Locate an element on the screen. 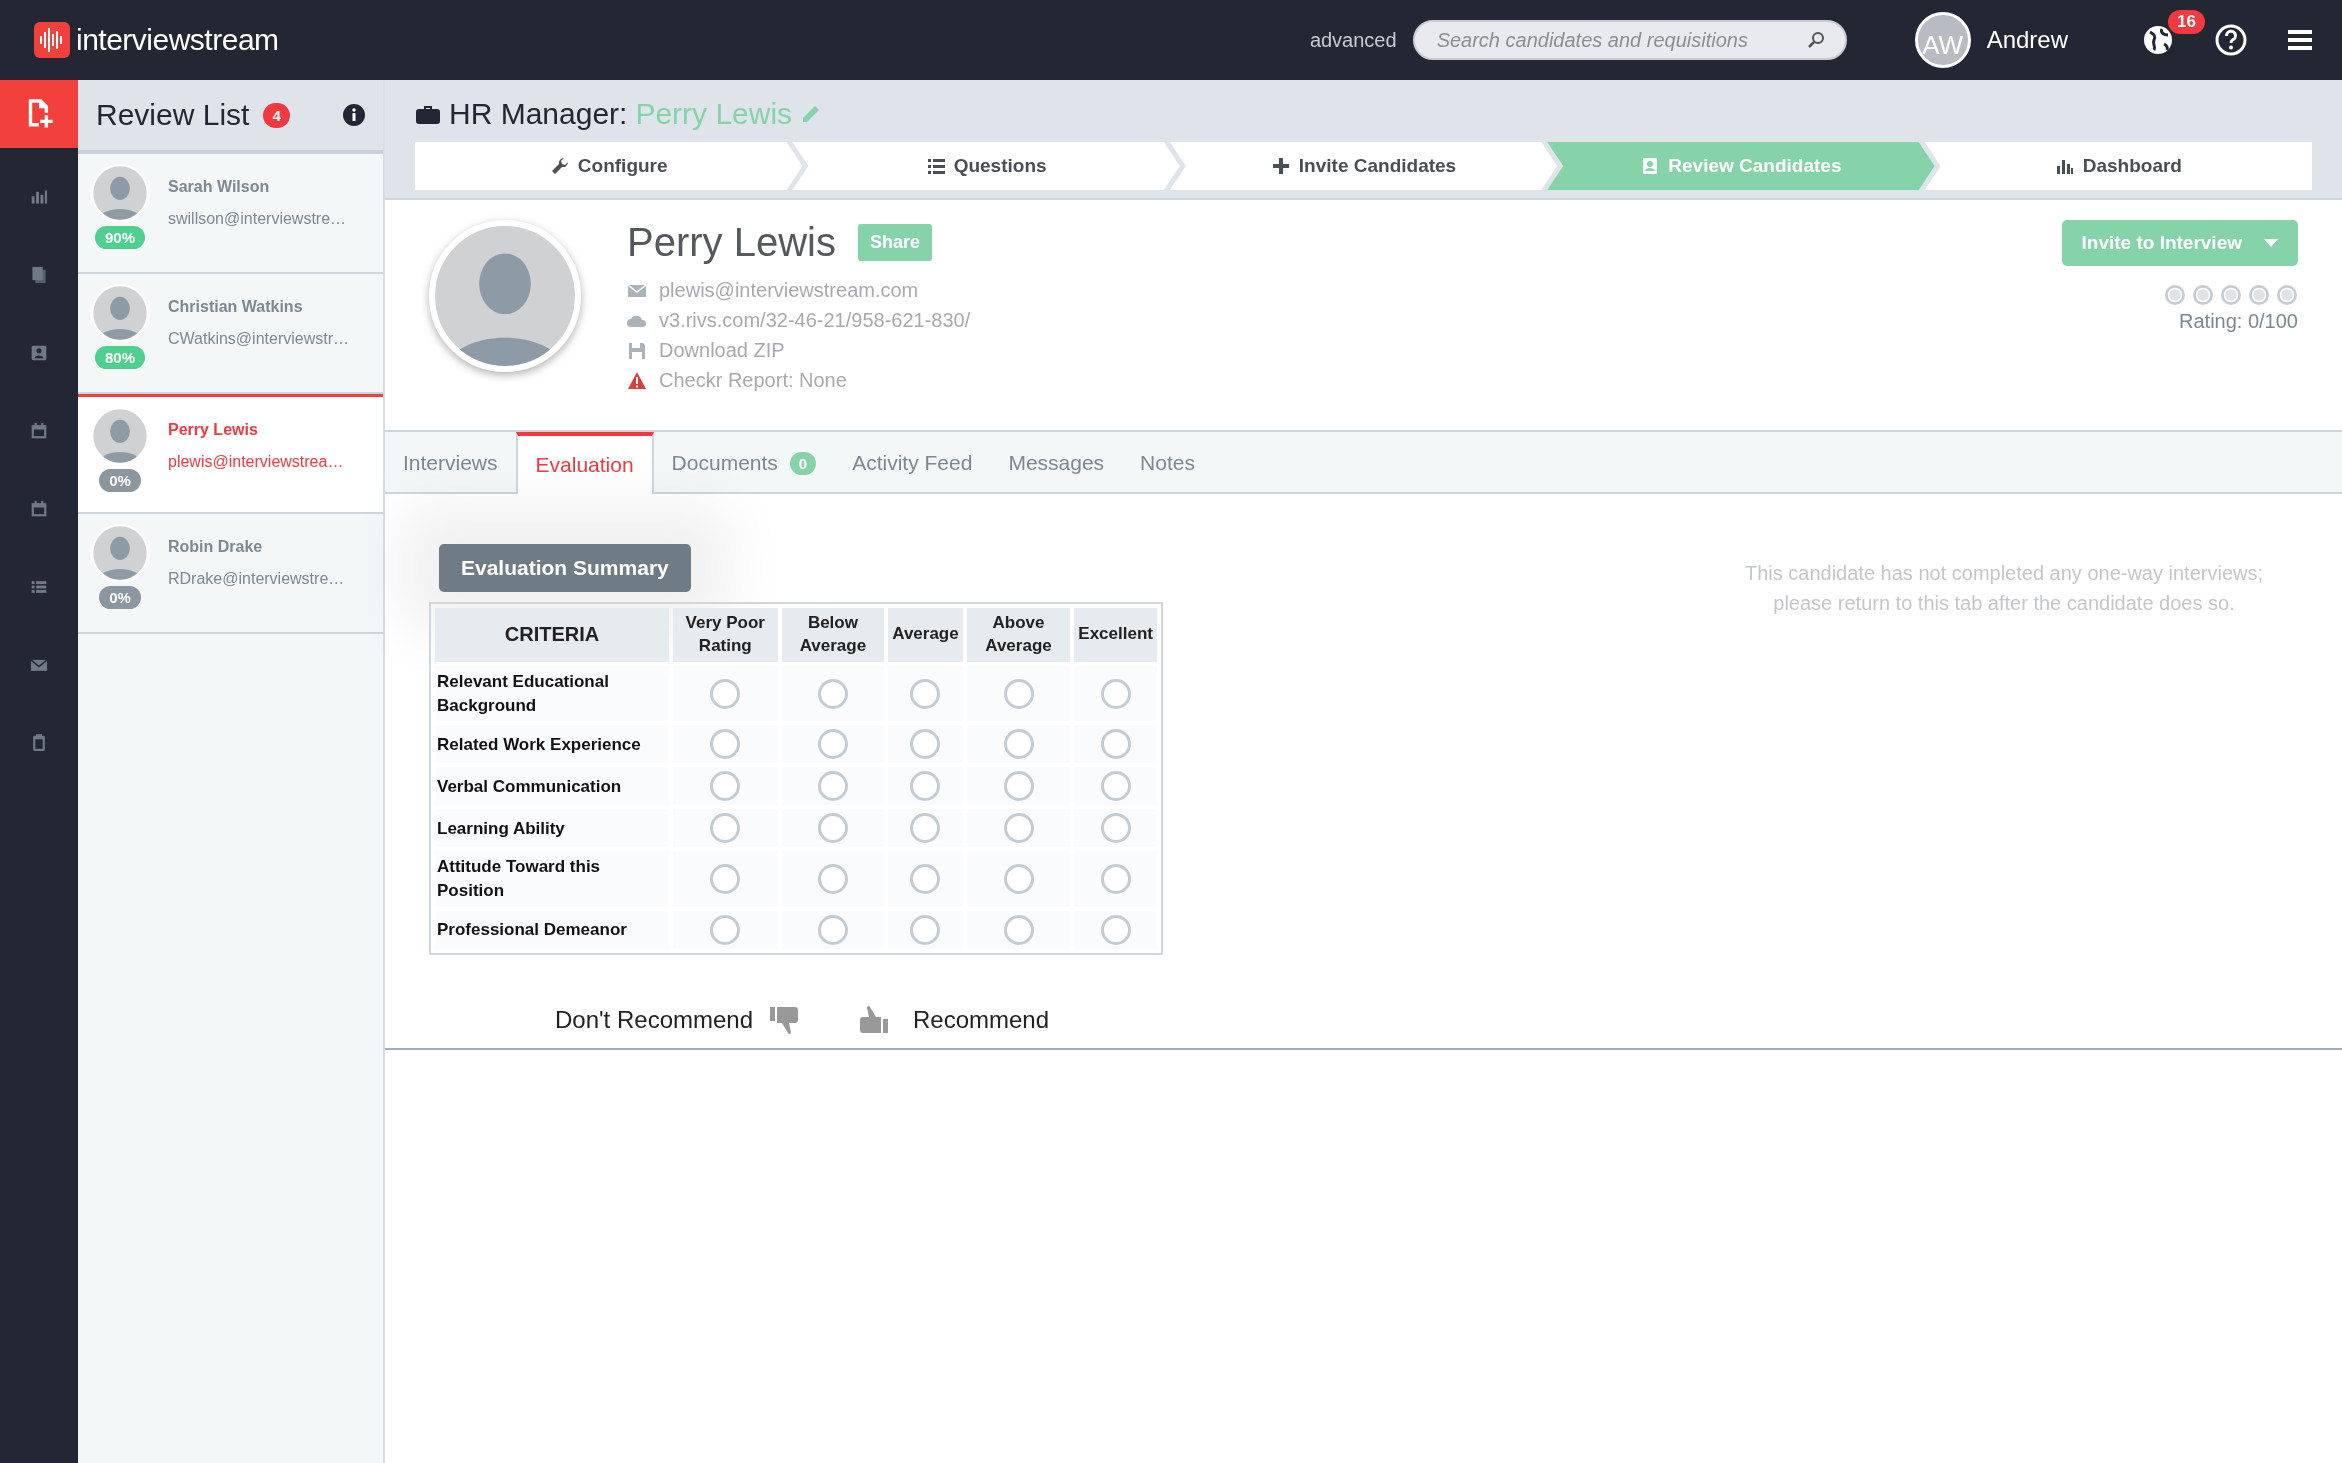  column-header: Very Poor Rating is located at coordinates (725, 635).